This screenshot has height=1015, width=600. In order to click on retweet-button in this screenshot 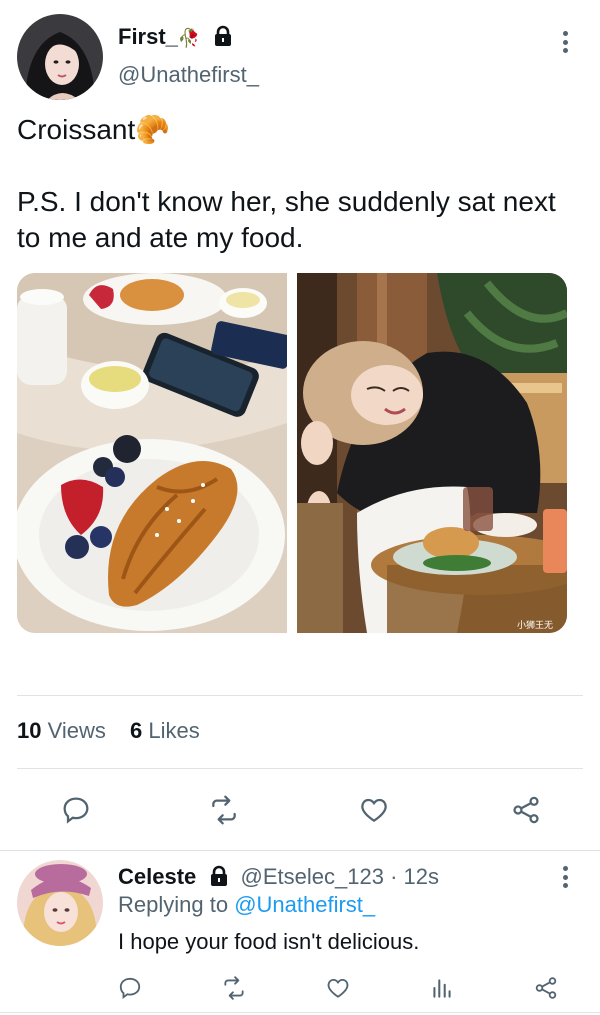, I will do `click(224, 810)`.